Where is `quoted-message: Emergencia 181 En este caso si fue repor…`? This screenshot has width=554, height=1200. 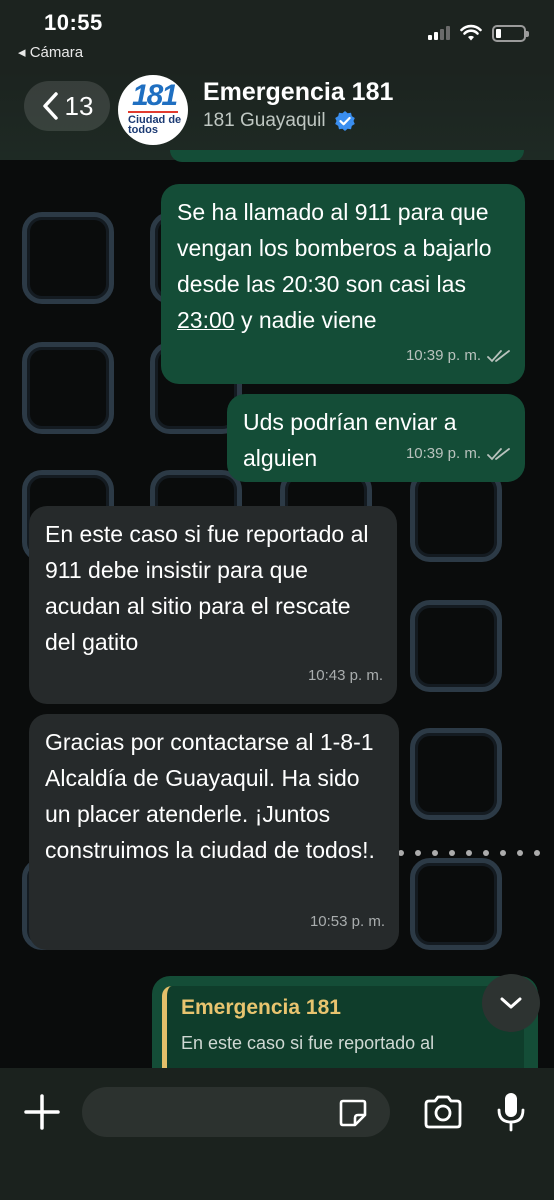
quoted-message: Emergencia 181 En este caso si fue repor… is located at coordinates (343, 1031).